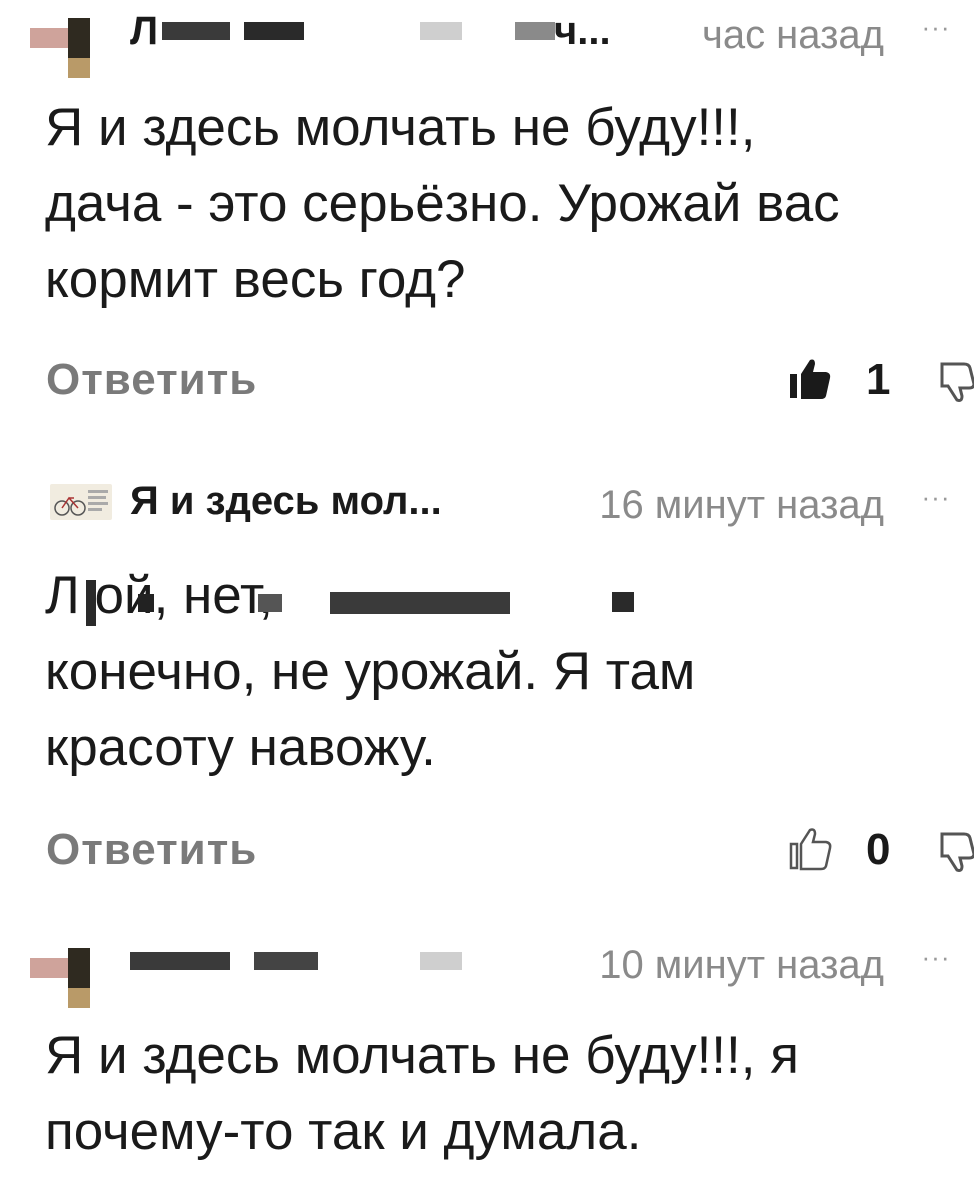 This screenshot has height=1198, width=974. What do you see at coordinates (370, 671) in the screenshot?
I see `comment-line: конечно, не урожай. Я там` at bounding box center [370, 671].